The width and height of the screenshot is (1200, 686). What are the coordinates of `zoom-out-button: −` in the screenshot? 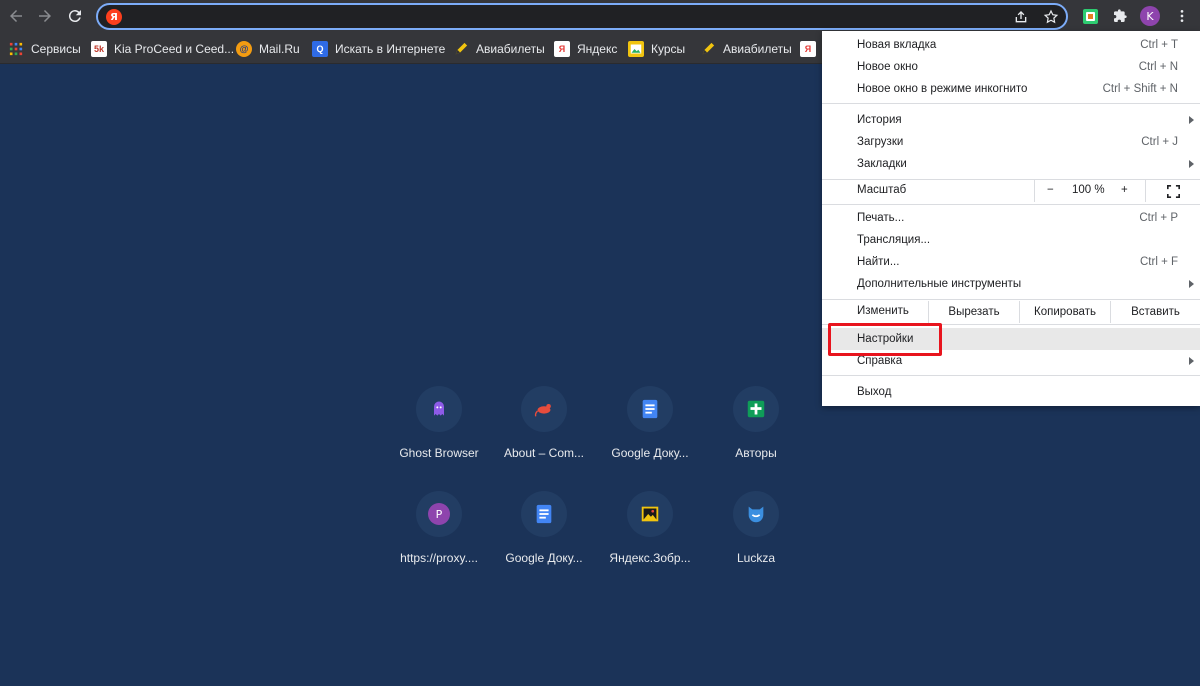 It's located at (1050, 190).